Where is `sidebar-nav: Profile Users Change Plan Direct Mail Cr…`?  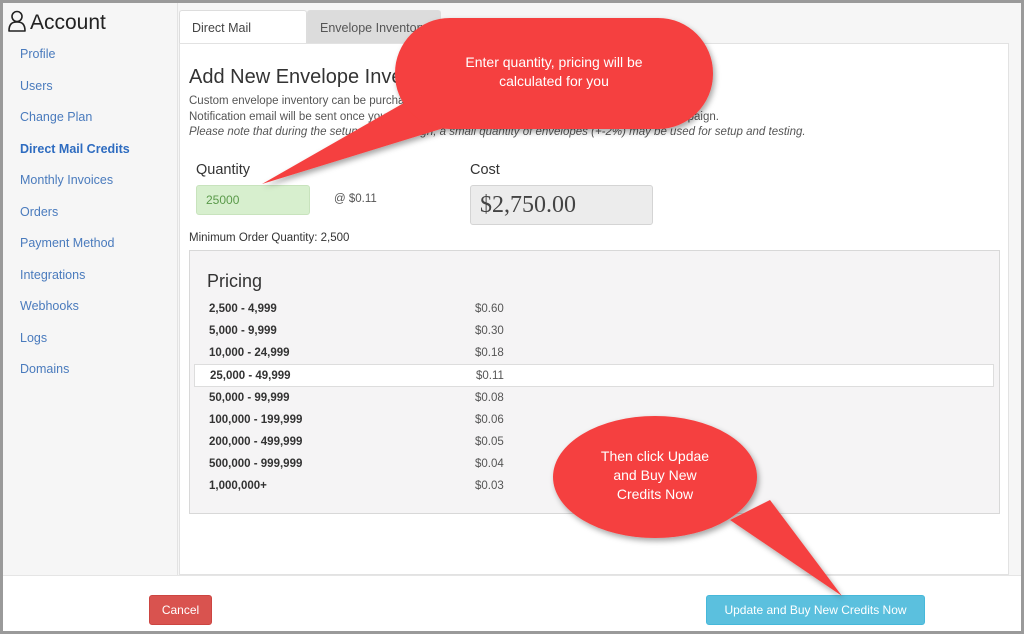
sidebar-nav: Profile Users Change Plan Direct Mail Cr… is located at coordinates (75, 220).